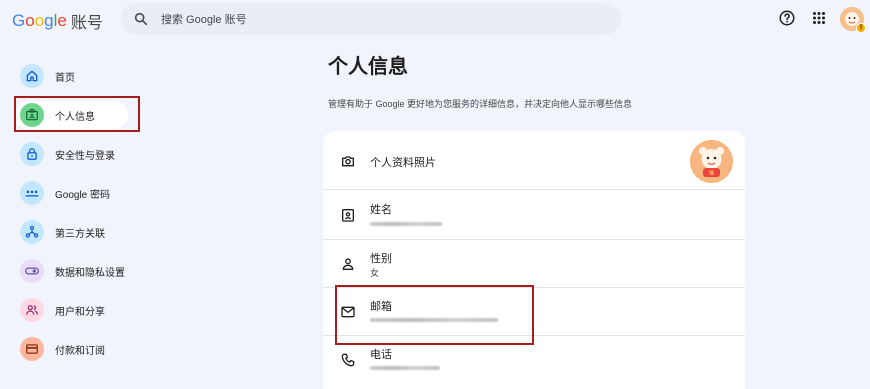 Image resolution: width=870 pixels, height=389 pixels. I want to click on page-title: 个人信息, so click(368, 67).